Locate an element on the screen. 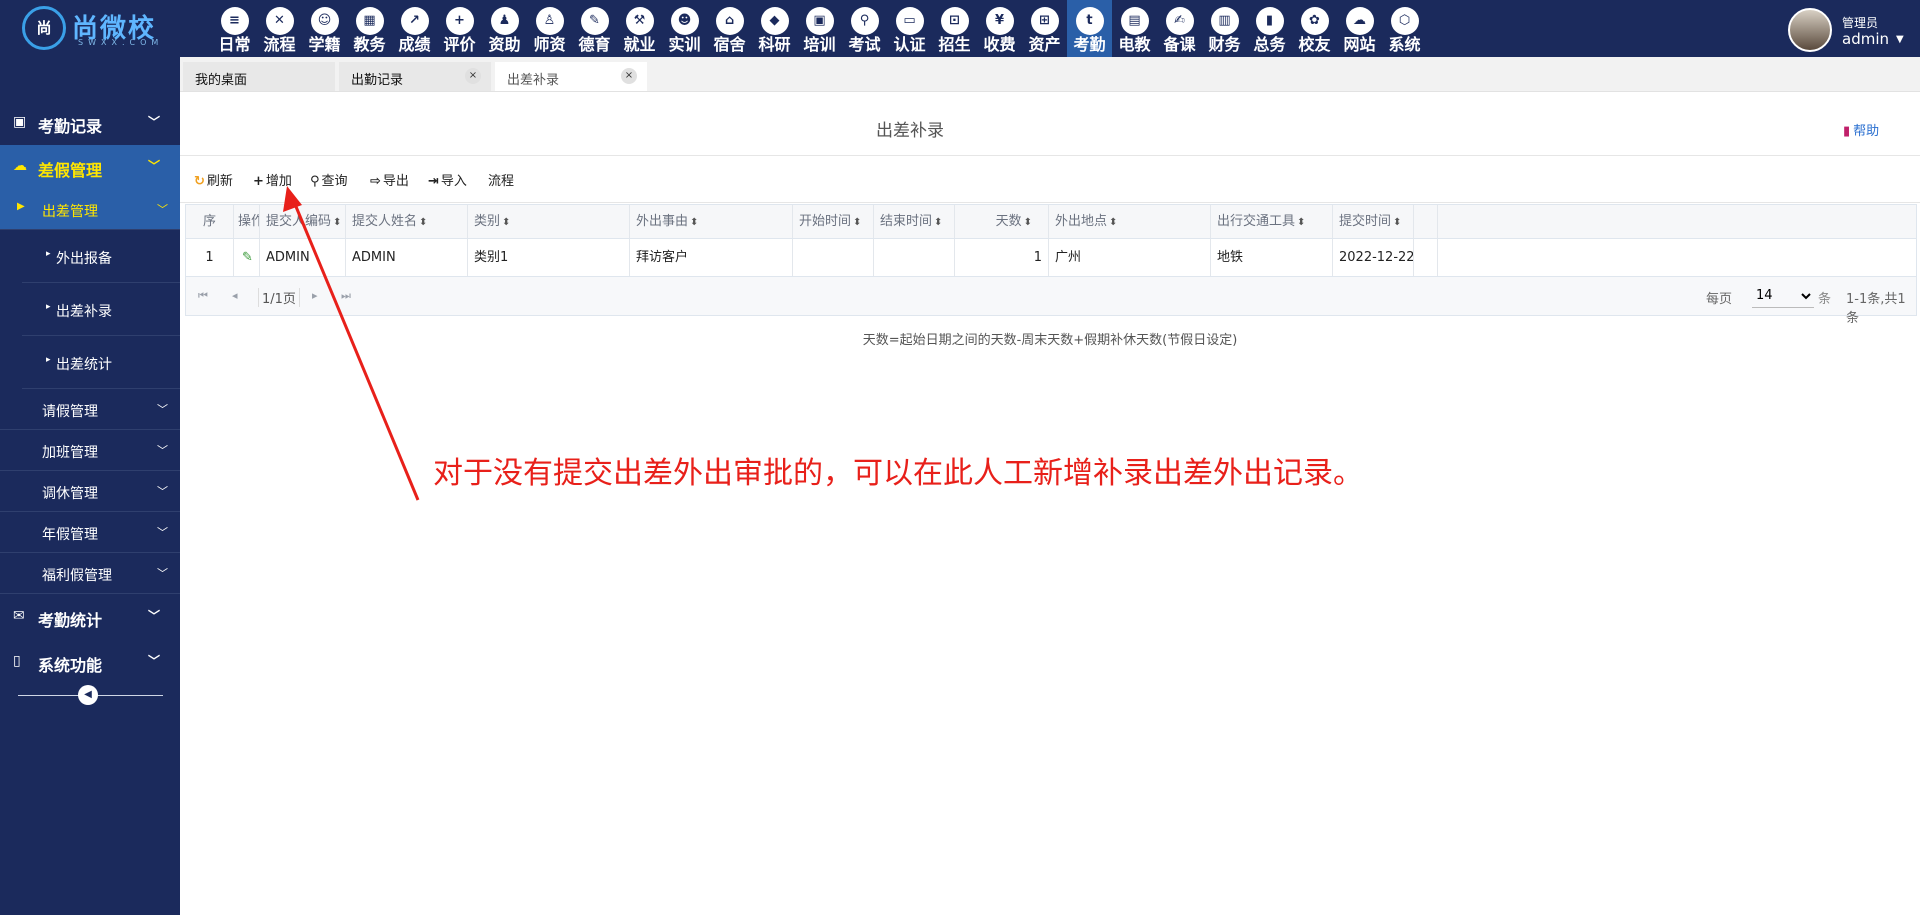  export-button: ⇨ 导出 is located at coordinates (389, 179).